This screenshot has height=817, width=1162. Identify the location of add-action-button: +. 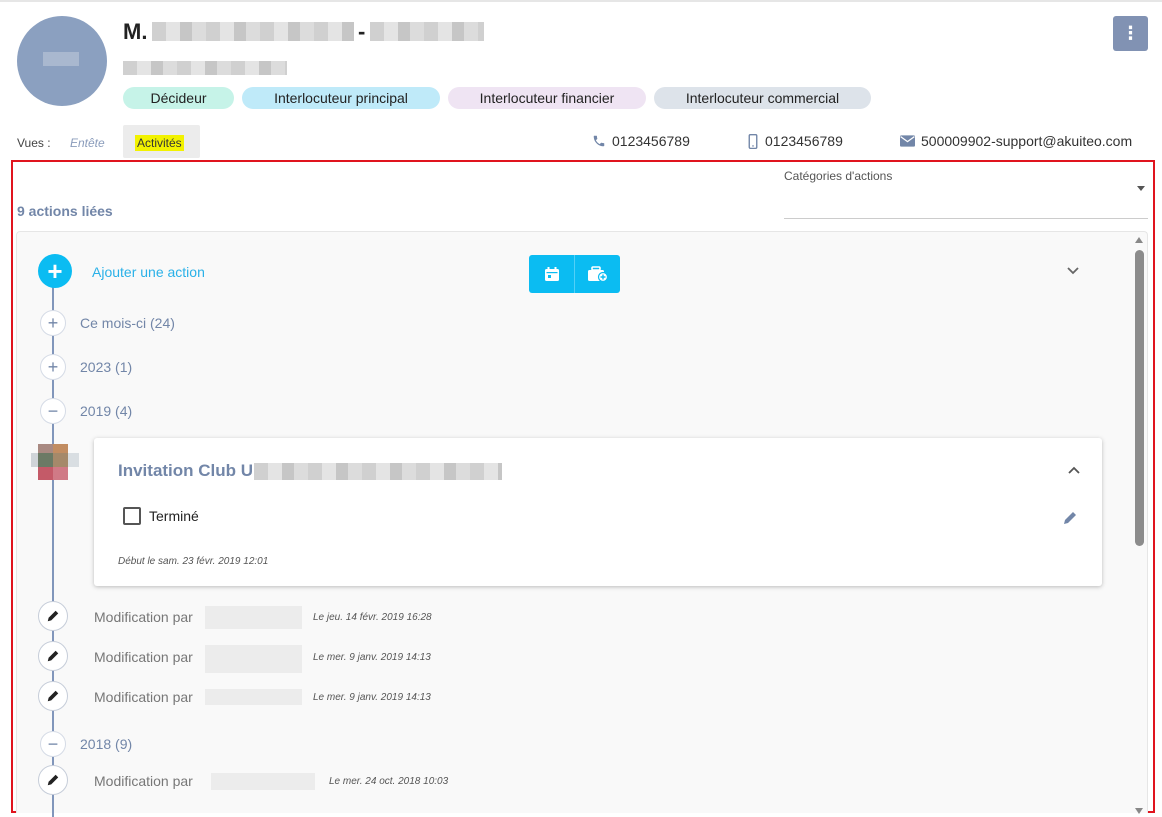
(55, 271).